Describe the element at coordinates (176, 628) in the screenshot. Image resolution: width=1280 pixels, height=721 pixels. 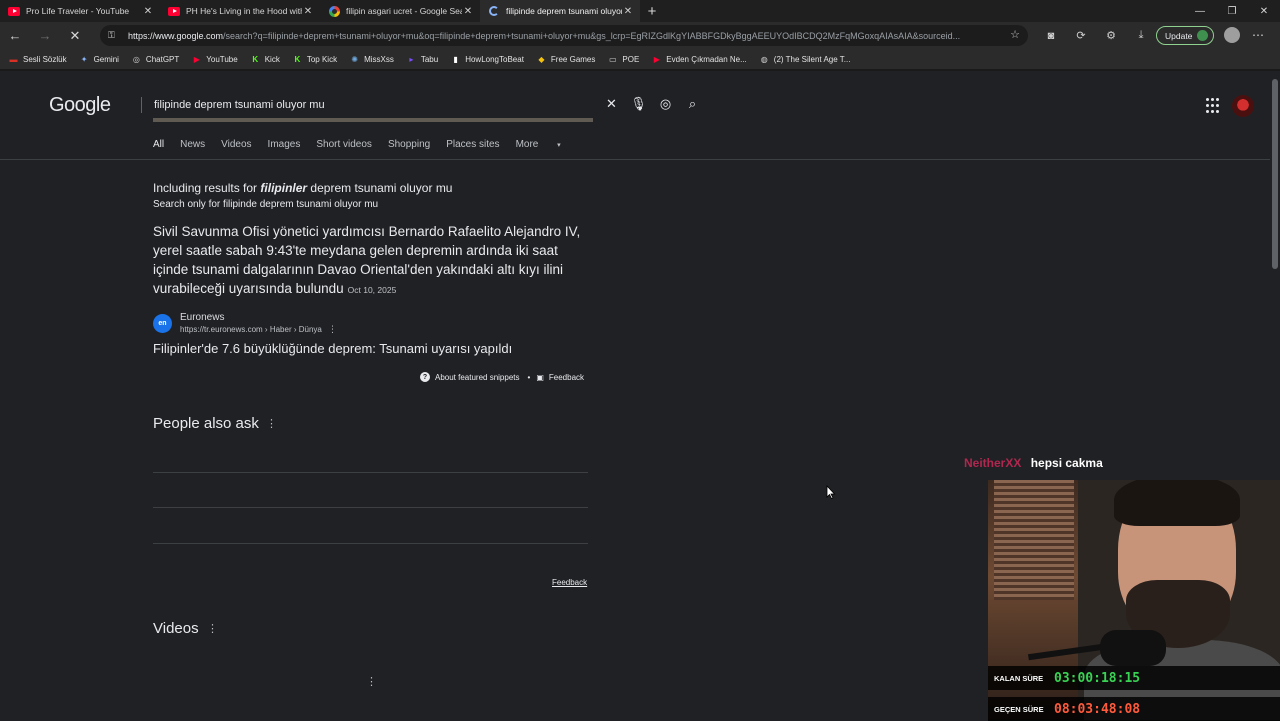
I see `videos-heading: Videos` at that location.